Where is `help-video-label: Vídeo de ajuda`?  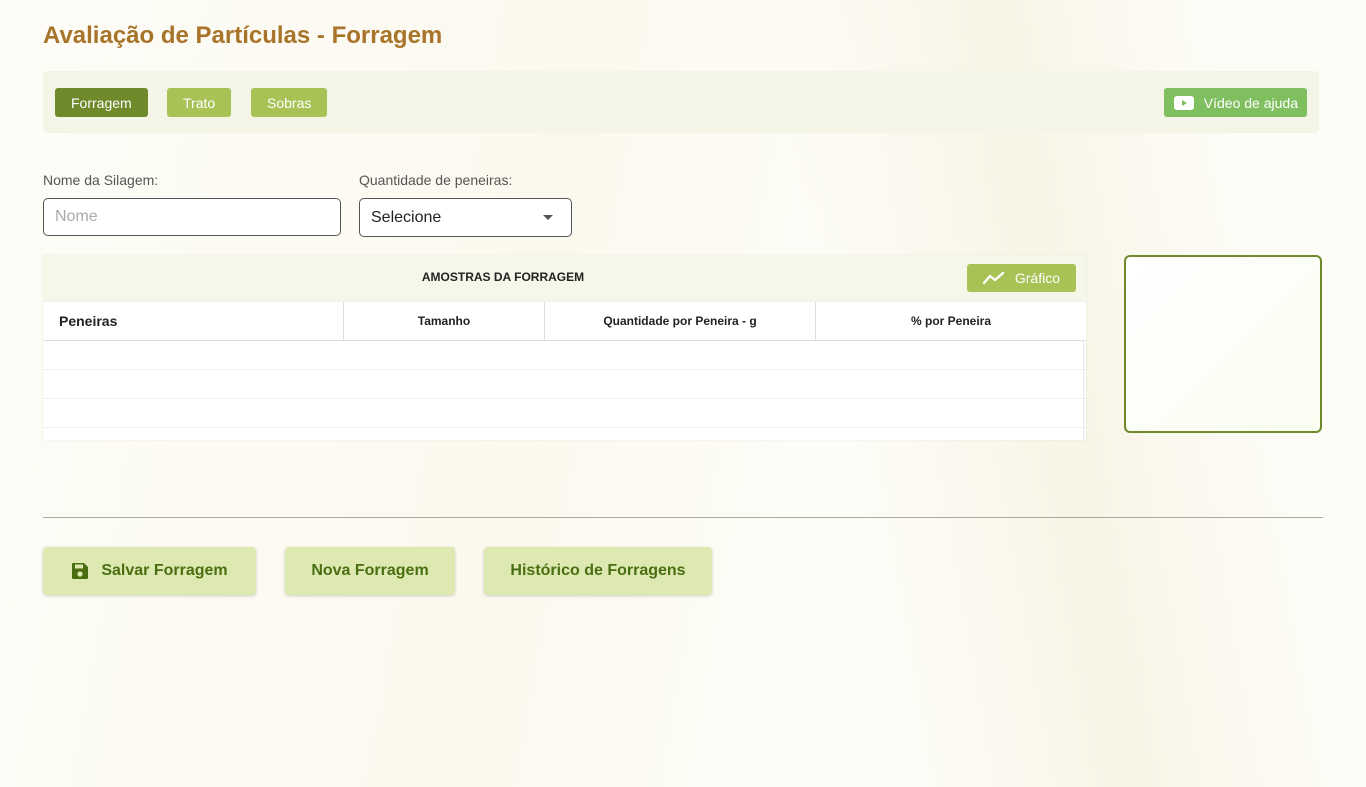
help-video-label: Vídeo de ajuda is located at coordinates (1250, 102).